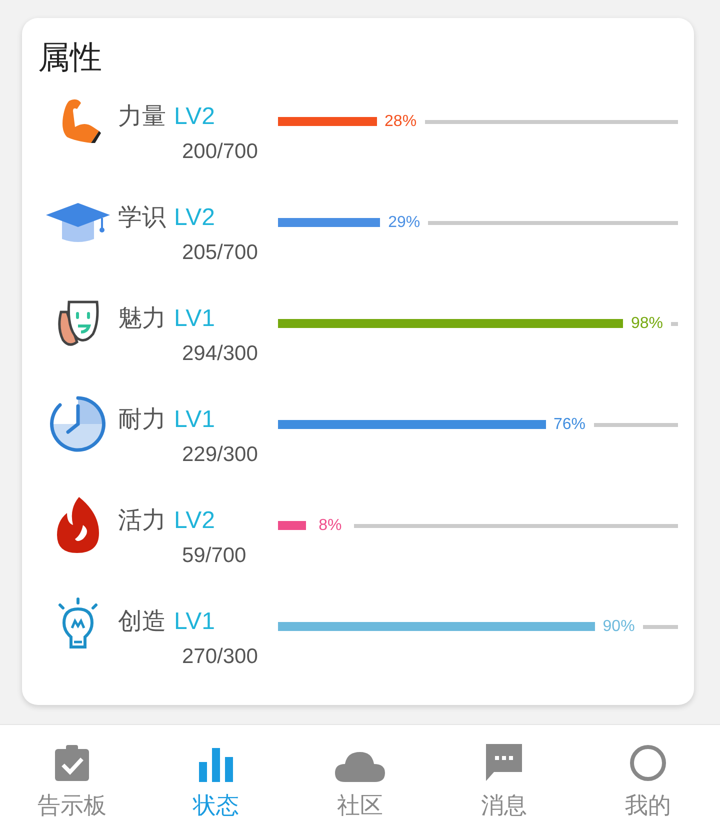 The image size is (720, 839). What do you see at coordinates (220, 253) in the screenshot?
I see `attribute-points: 205/700` at bounding box center [220, 253].